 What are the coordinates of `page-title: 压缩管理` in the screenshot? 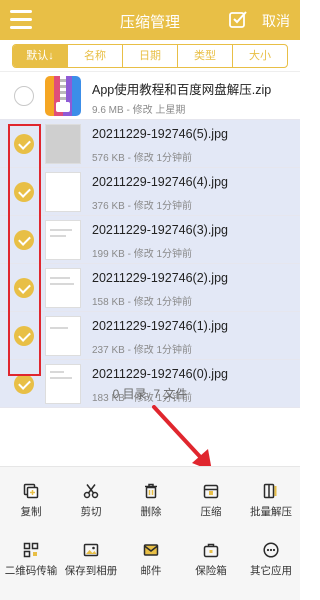 It's located at (149, 22).